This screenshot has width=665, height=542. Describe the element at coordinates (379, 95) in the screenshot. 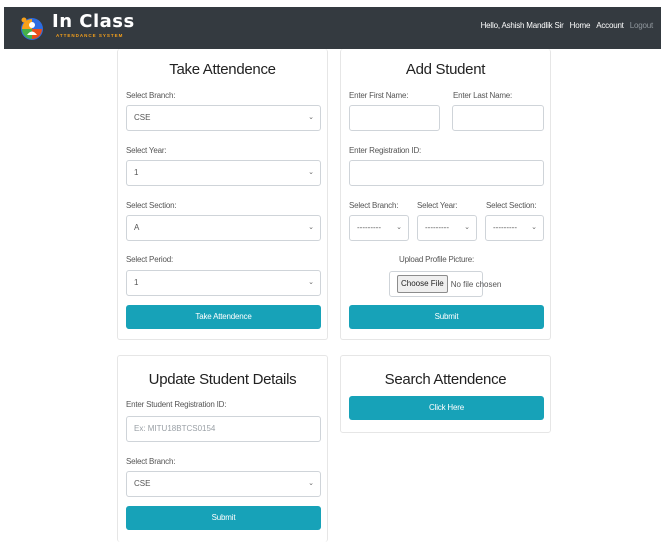

I see `first-name-label: Enter First Name:` at that location.